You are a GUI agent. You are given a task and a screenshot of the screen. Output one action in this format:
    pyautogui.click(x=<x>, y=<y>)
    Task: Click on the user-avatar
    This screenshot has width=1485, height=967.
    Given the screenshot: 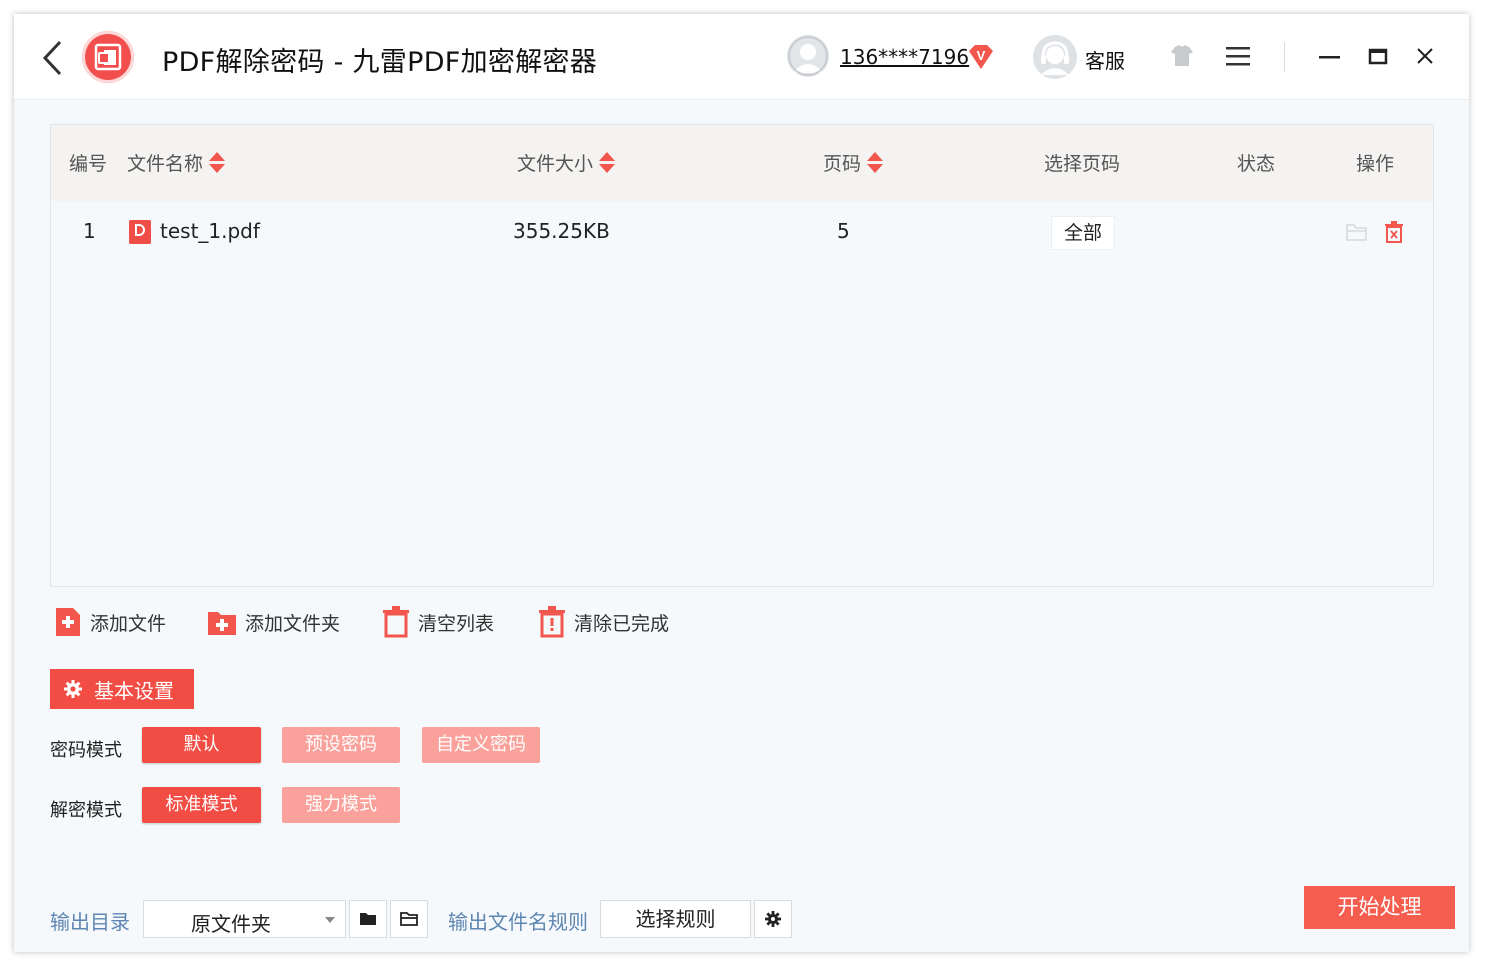 What is the action you would take?
    pyautogui.click(x=808, y=56)
    